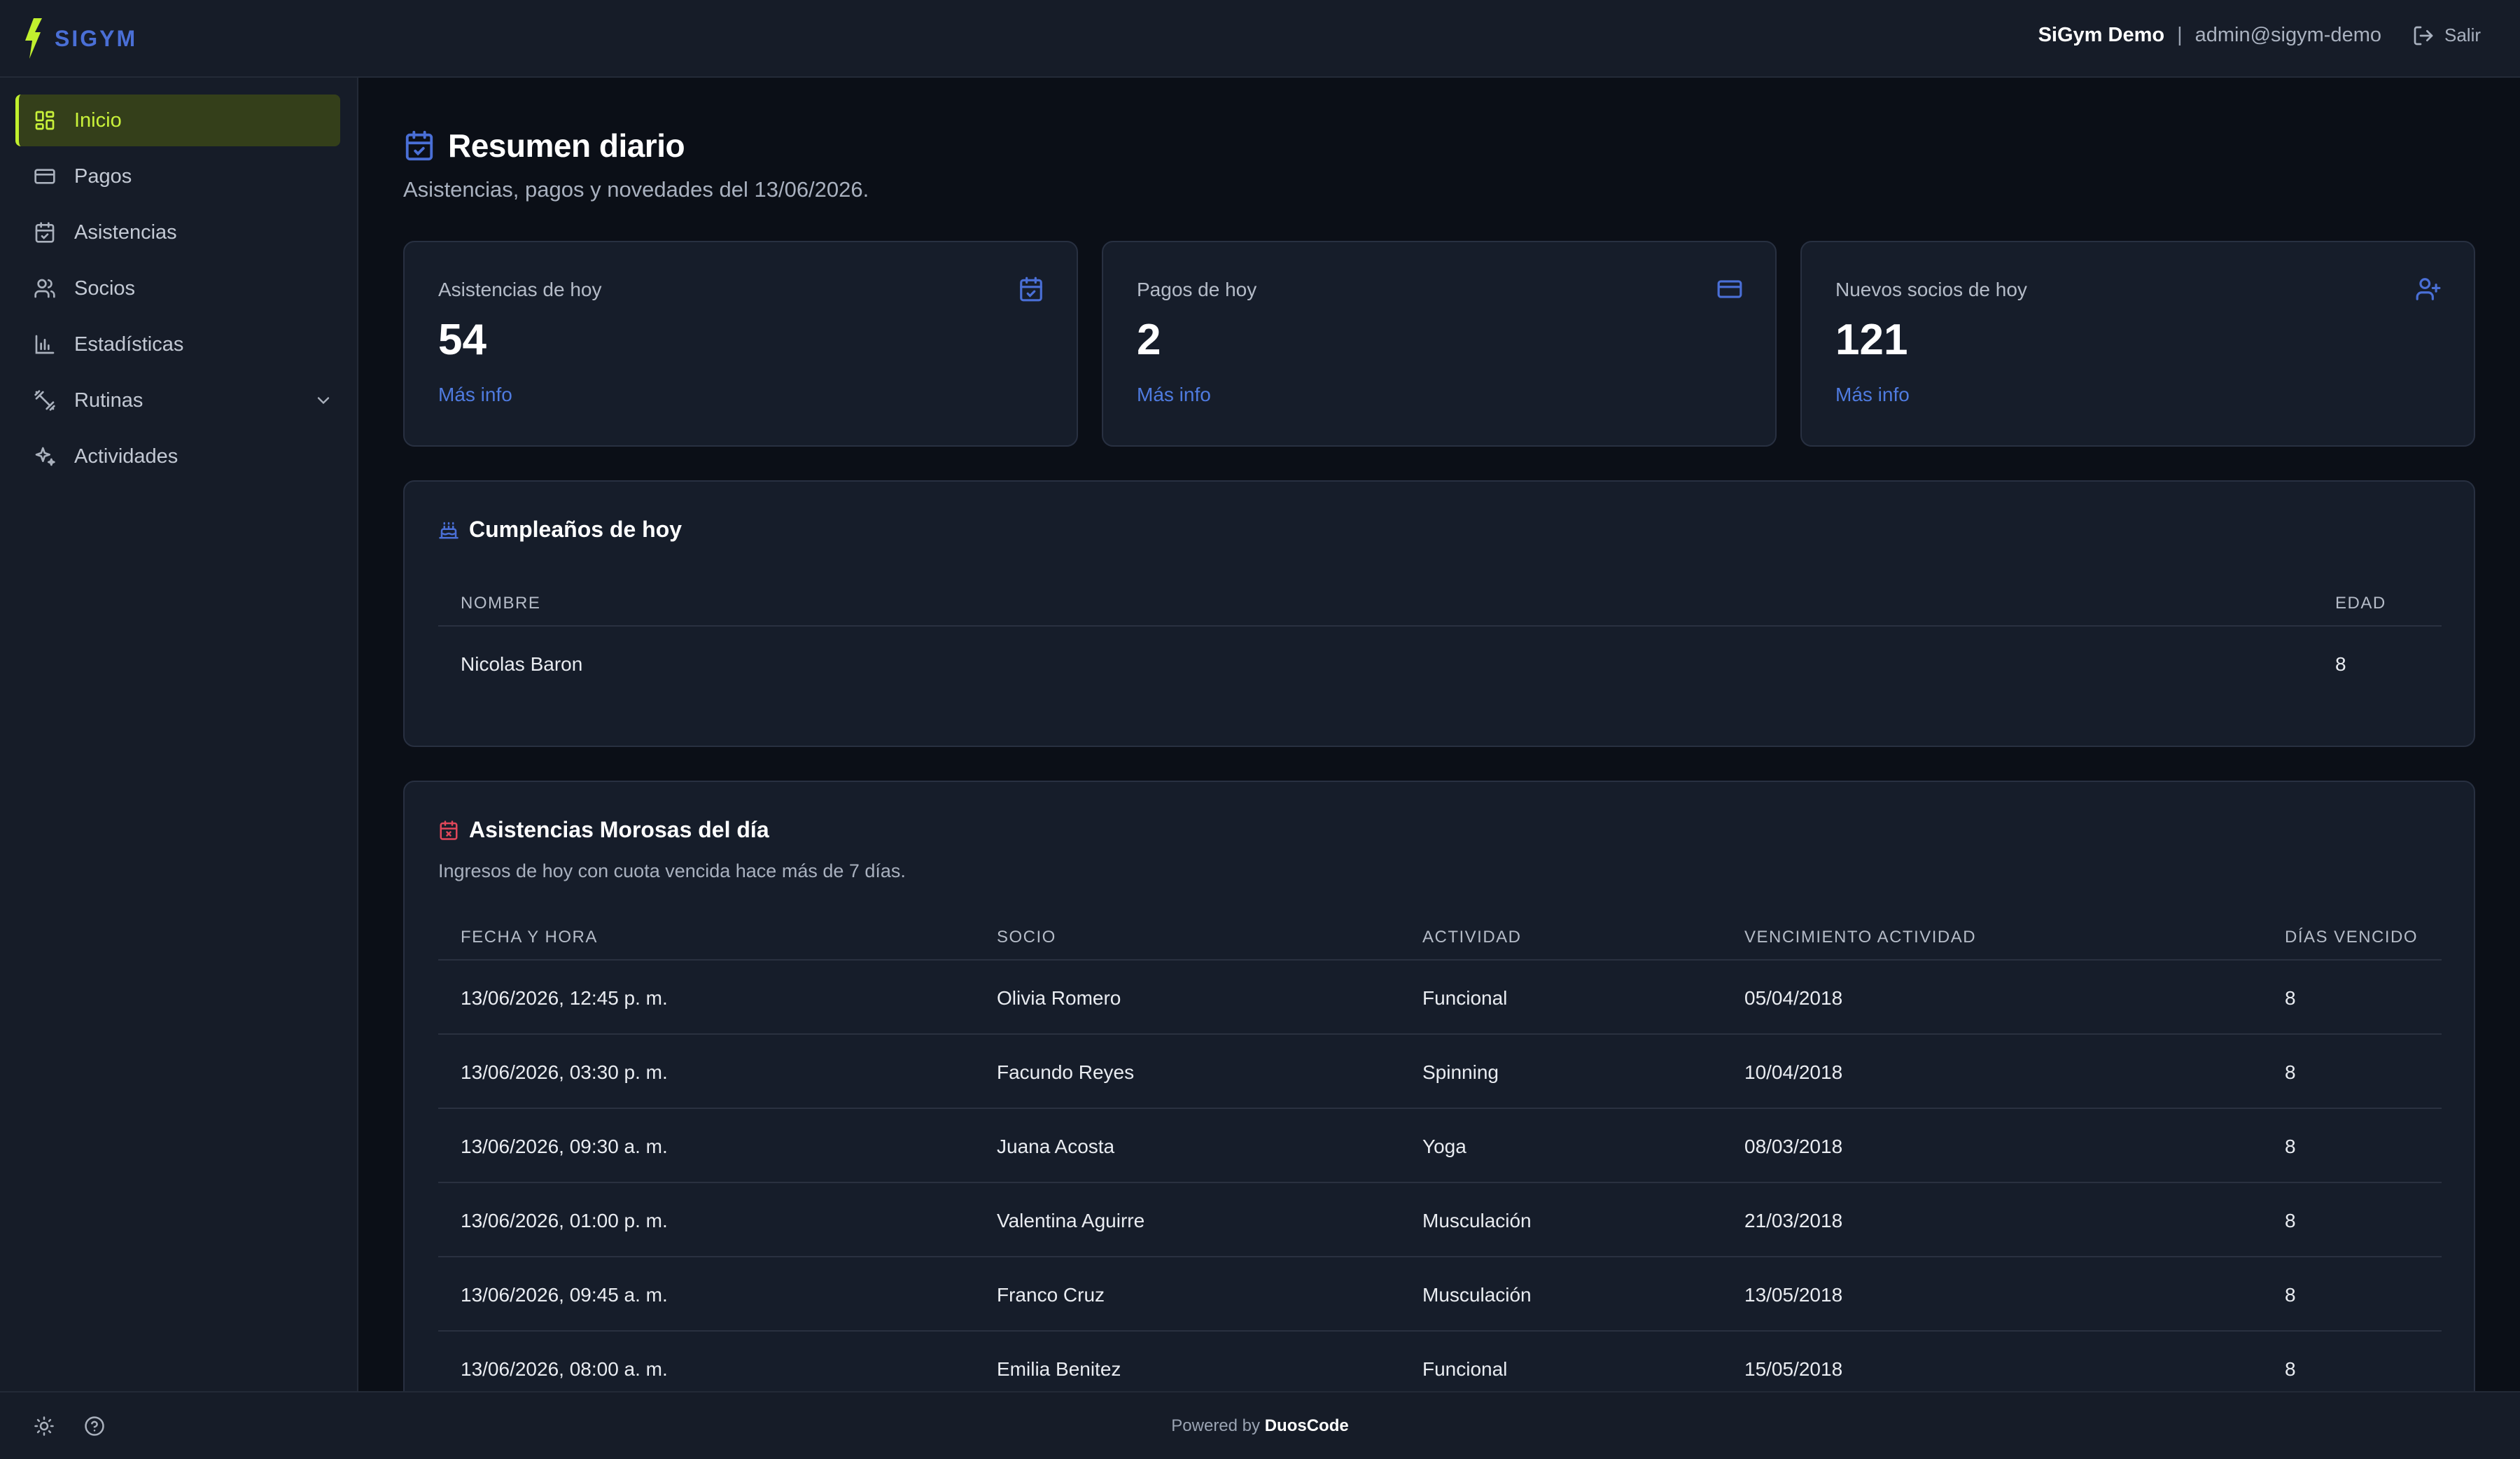  I want to click on page-header: Resumen diario, so click(544, 146).